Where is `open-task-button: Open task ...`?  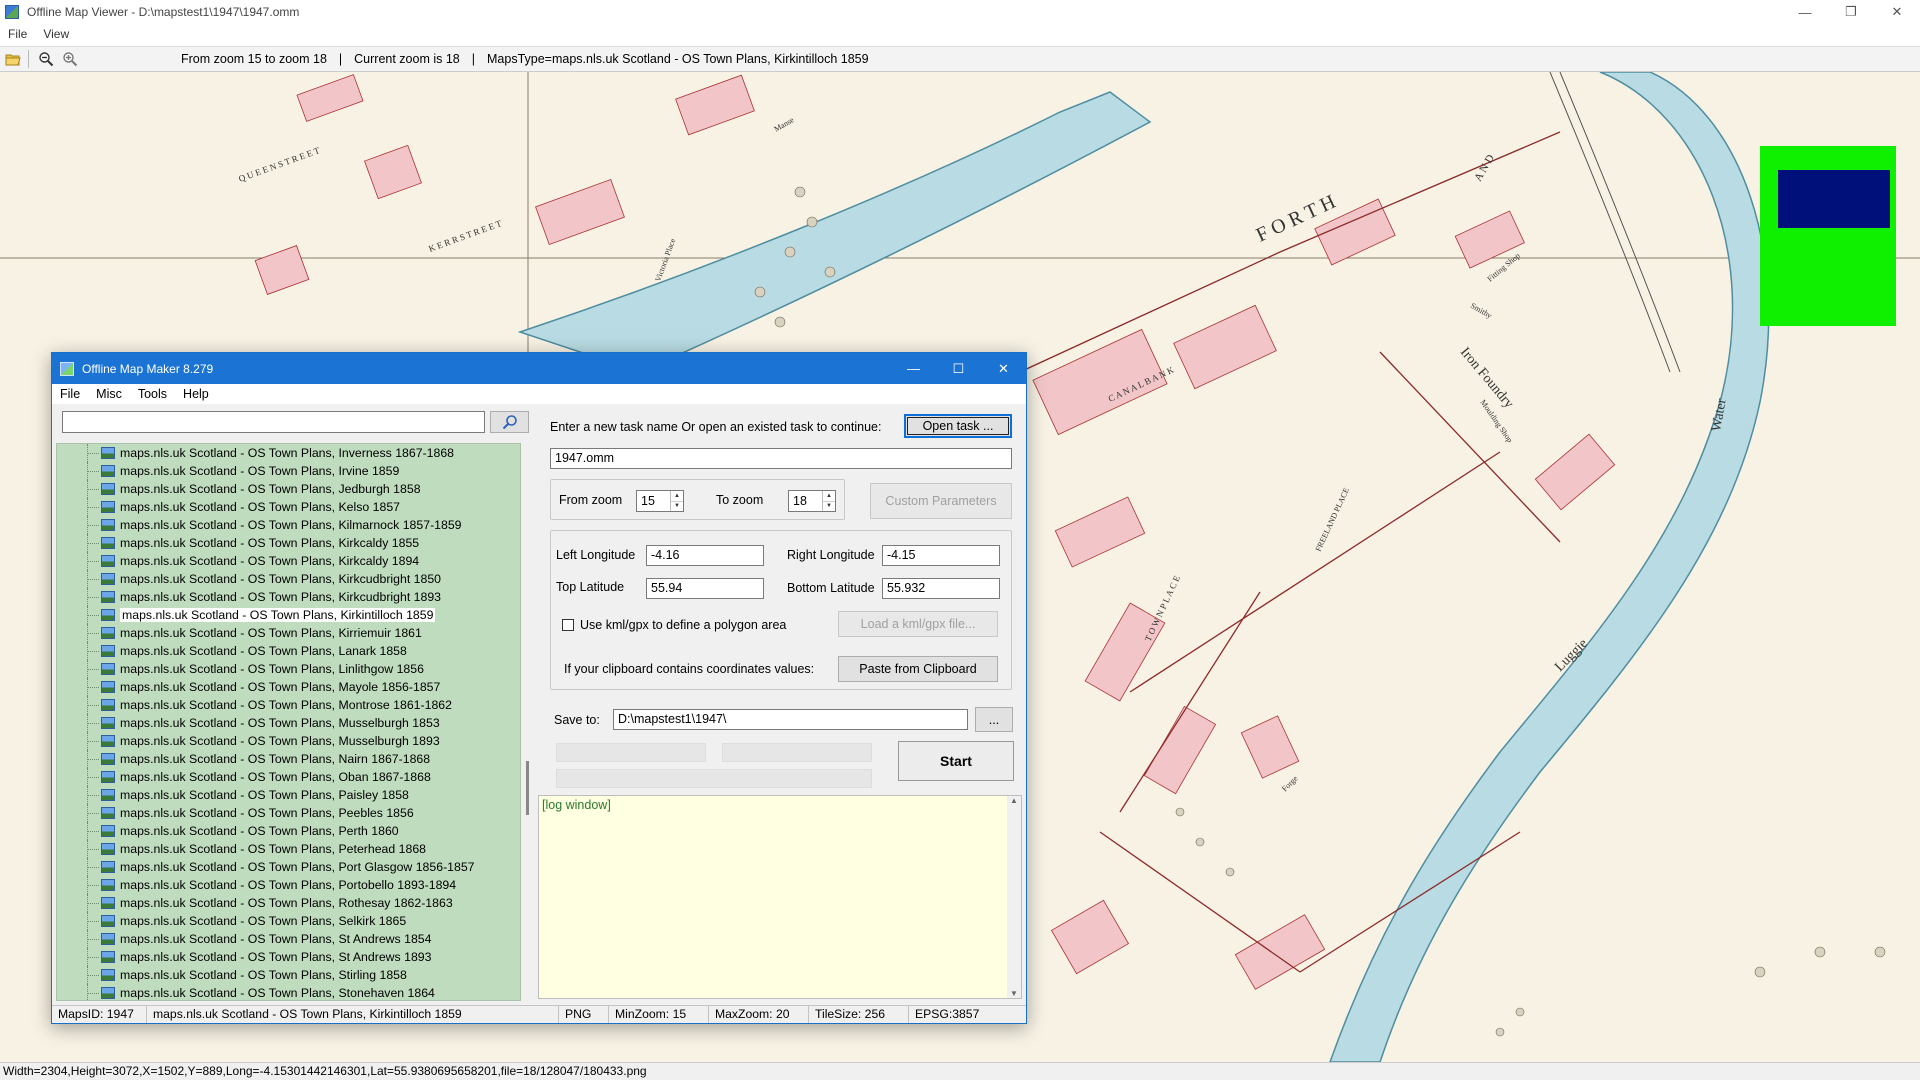
open-task-button: Open task ... is located at coordinates (958, 426).